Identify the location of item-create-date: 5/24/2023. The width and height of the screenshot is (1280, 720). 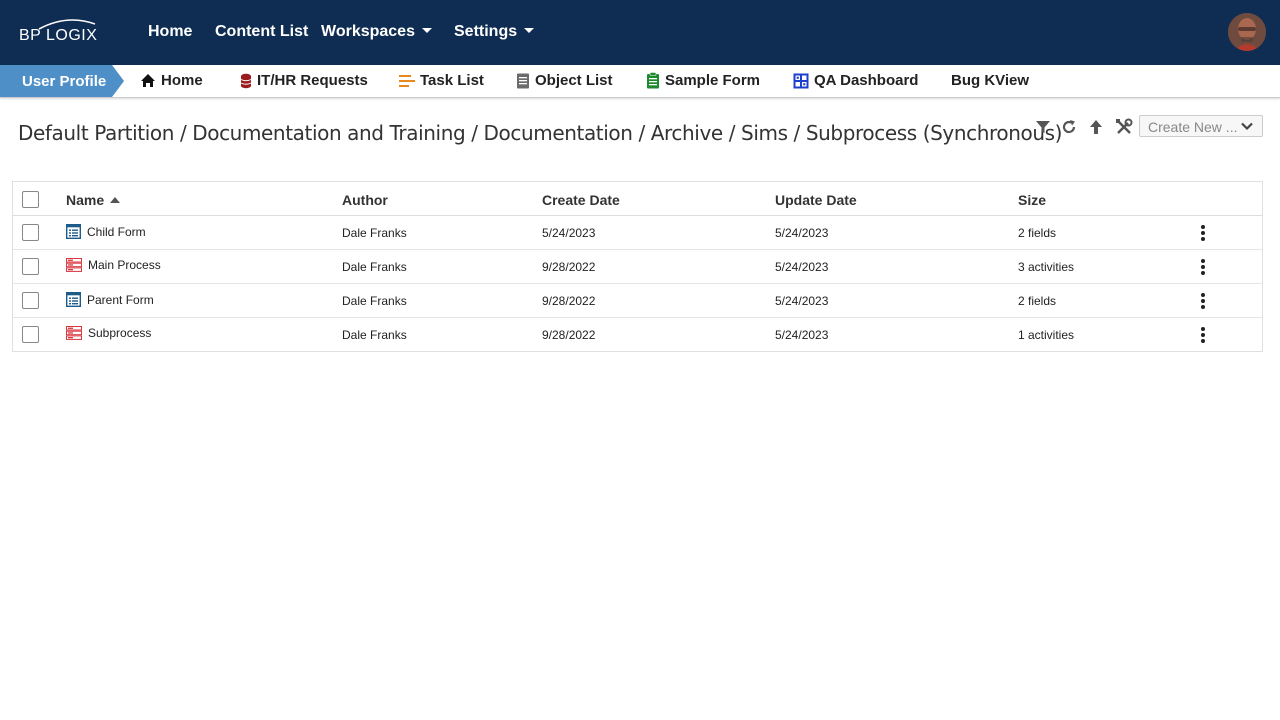
(569, 233).